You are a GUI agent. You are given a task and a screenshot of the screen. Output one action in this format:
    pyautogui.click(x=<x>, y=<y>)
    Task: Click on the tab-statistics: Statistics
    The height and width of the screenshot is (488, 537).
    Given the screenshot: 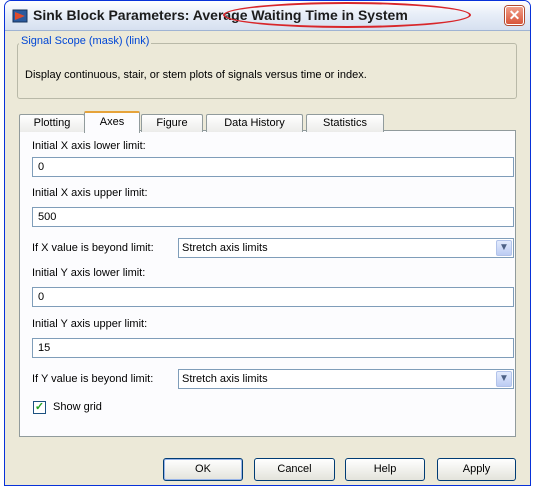 What is the action you would take?
    pyautogui.click(x=345, y=123)
    